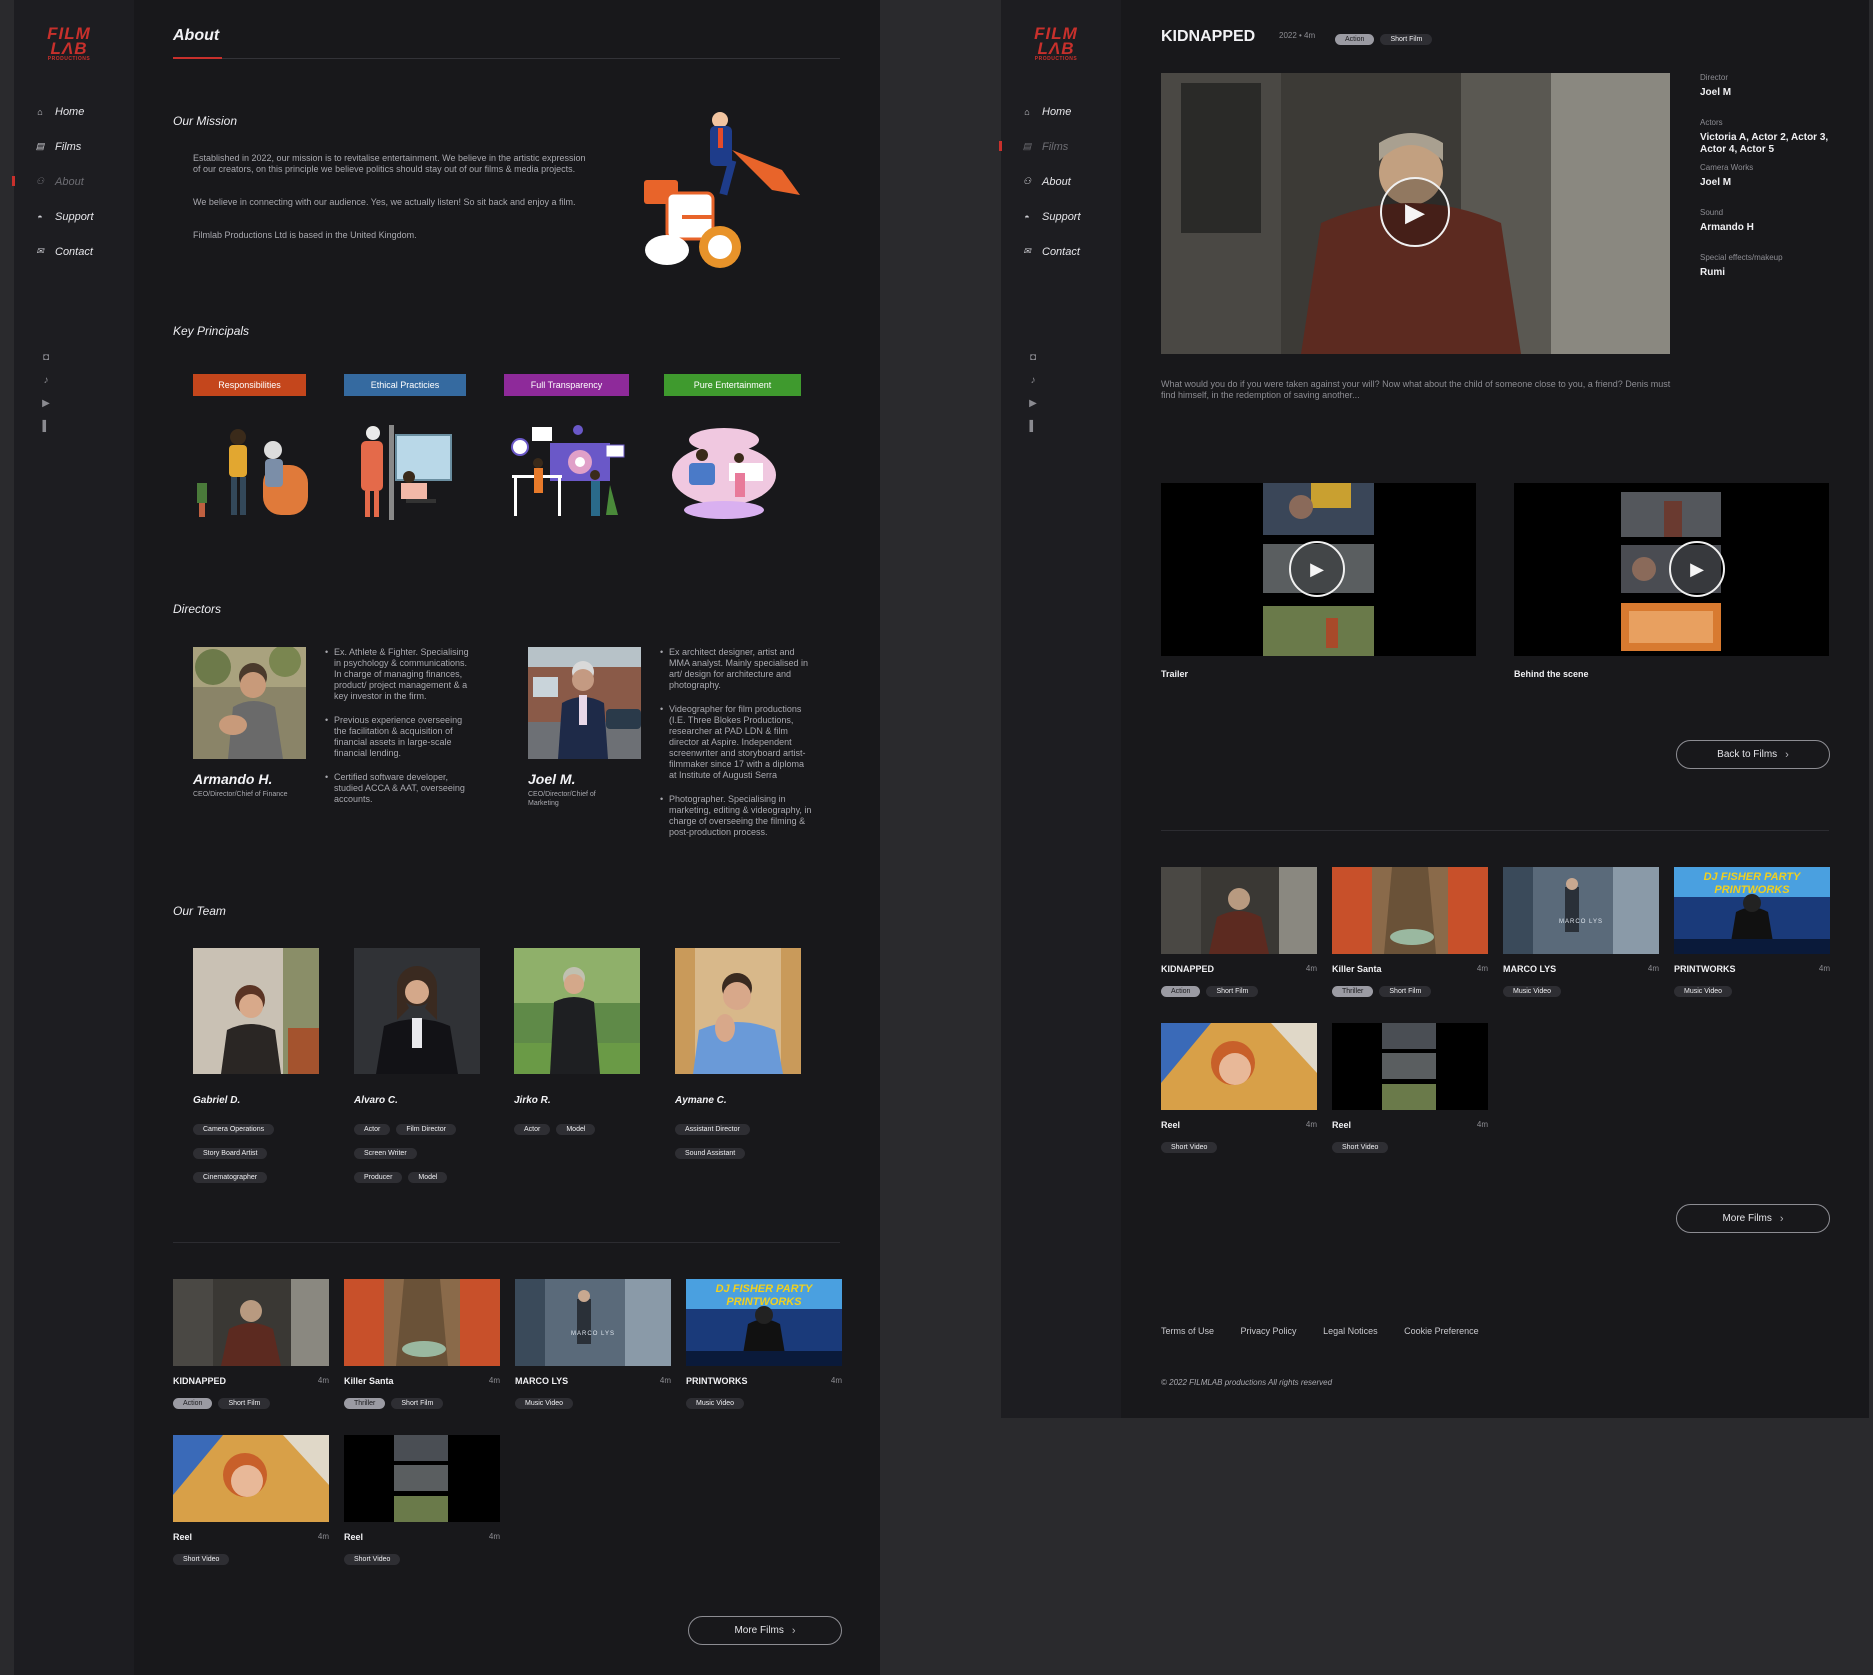 Image resolution: width=1873 pixels, height=1675 pixels. Describe the element at coordinates (715, 1403) in the screenshot. I see `genre-tag: Music Video` at that location.